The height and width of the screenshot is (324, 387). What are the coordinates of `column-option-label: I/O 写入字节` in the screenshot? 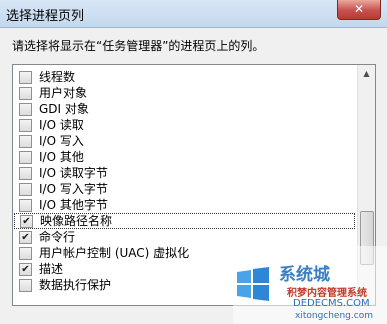 It's located at (73, 189).